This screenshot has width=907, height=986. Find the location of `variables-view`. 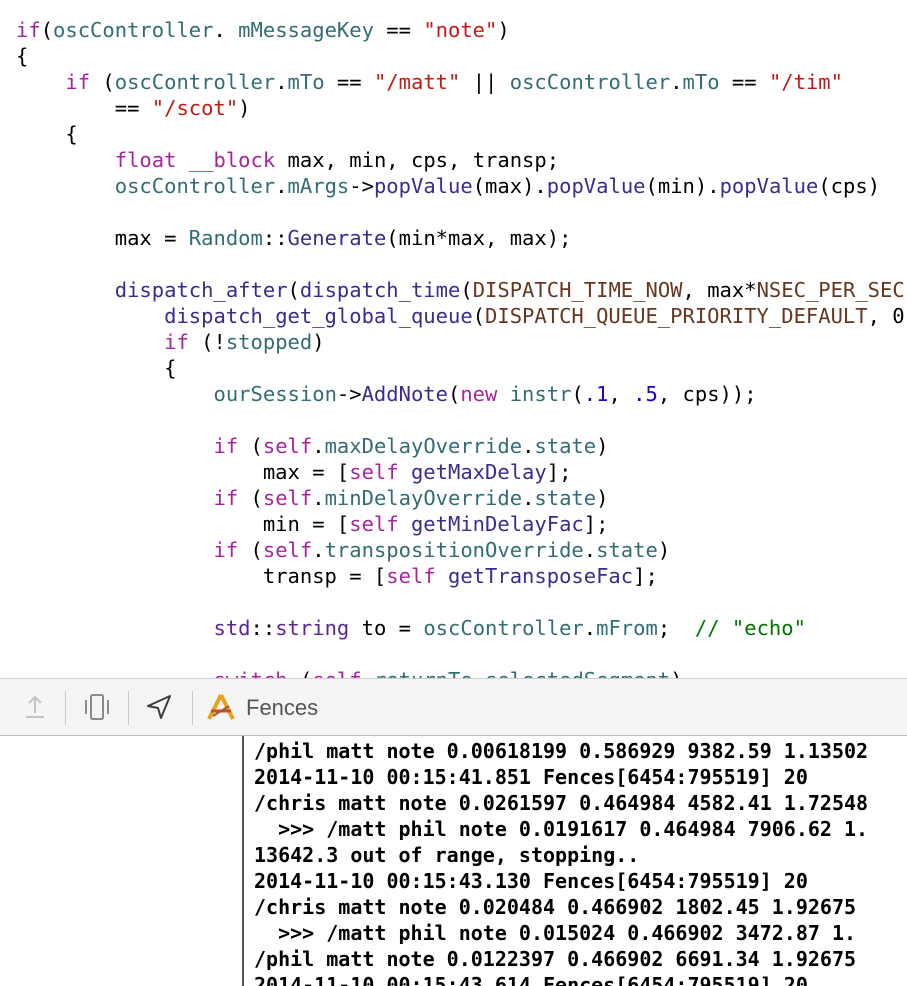

variables-view is located at coordinates (122, 861).